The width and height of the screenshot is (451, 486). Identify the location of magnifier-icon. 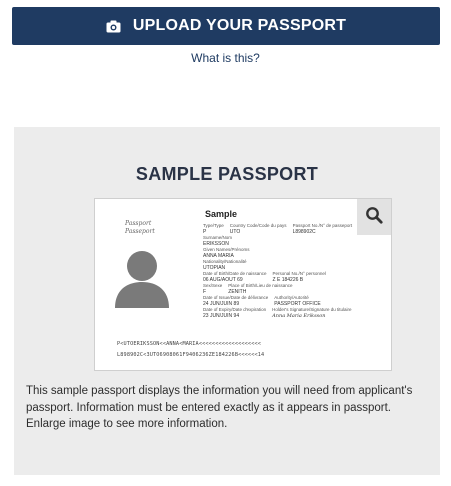
(374, 217).